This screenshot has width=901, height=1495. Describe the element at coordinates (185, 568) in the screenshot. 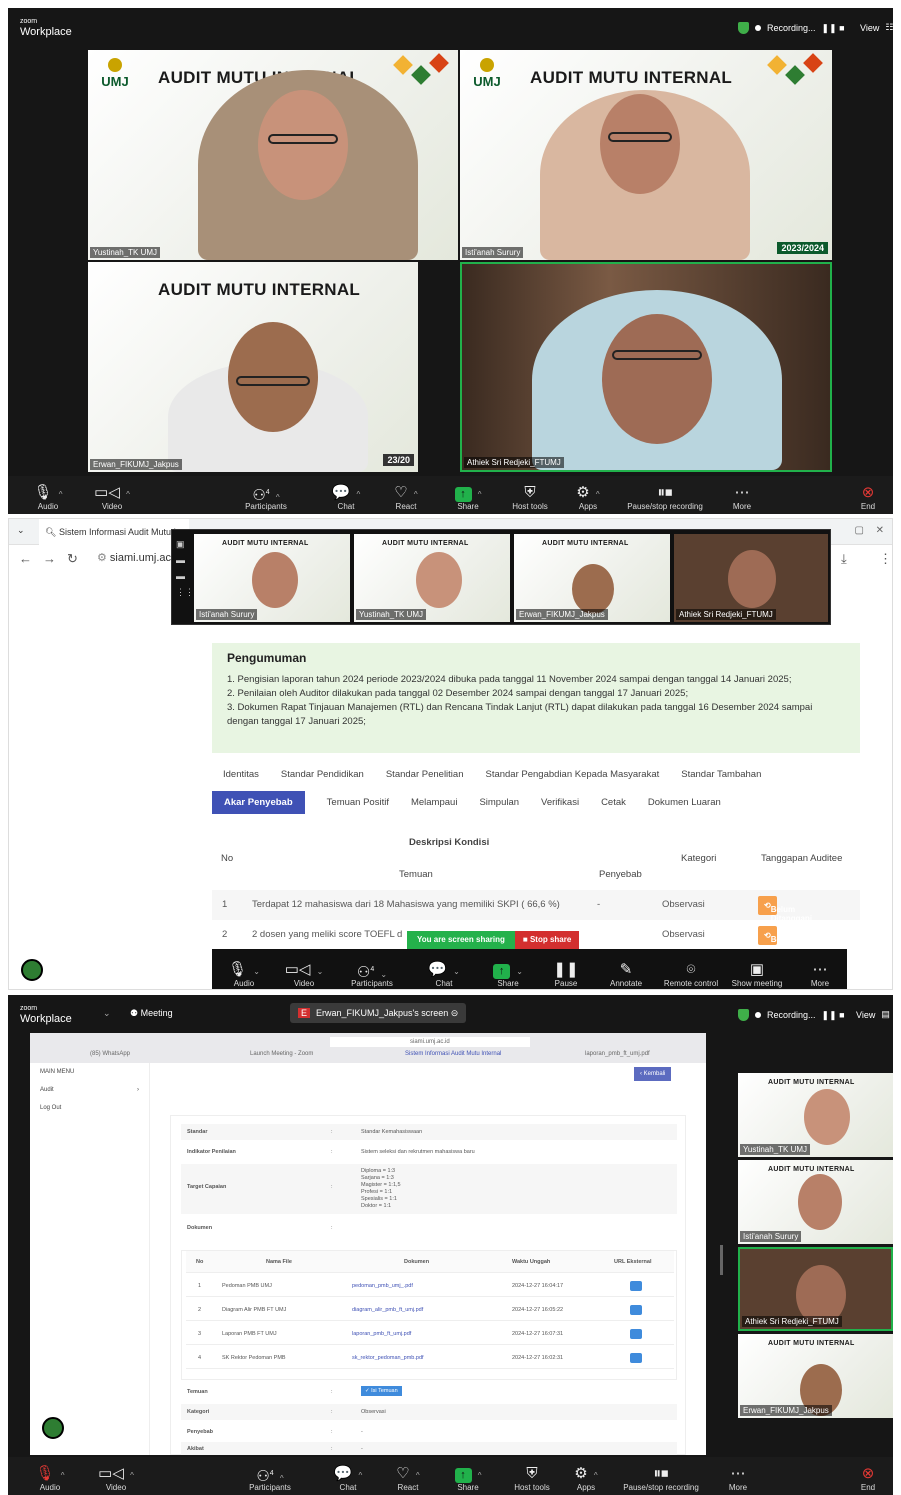

I see `strip-controls: ▣ ▬ ▬ ⋮⋮` at that location.